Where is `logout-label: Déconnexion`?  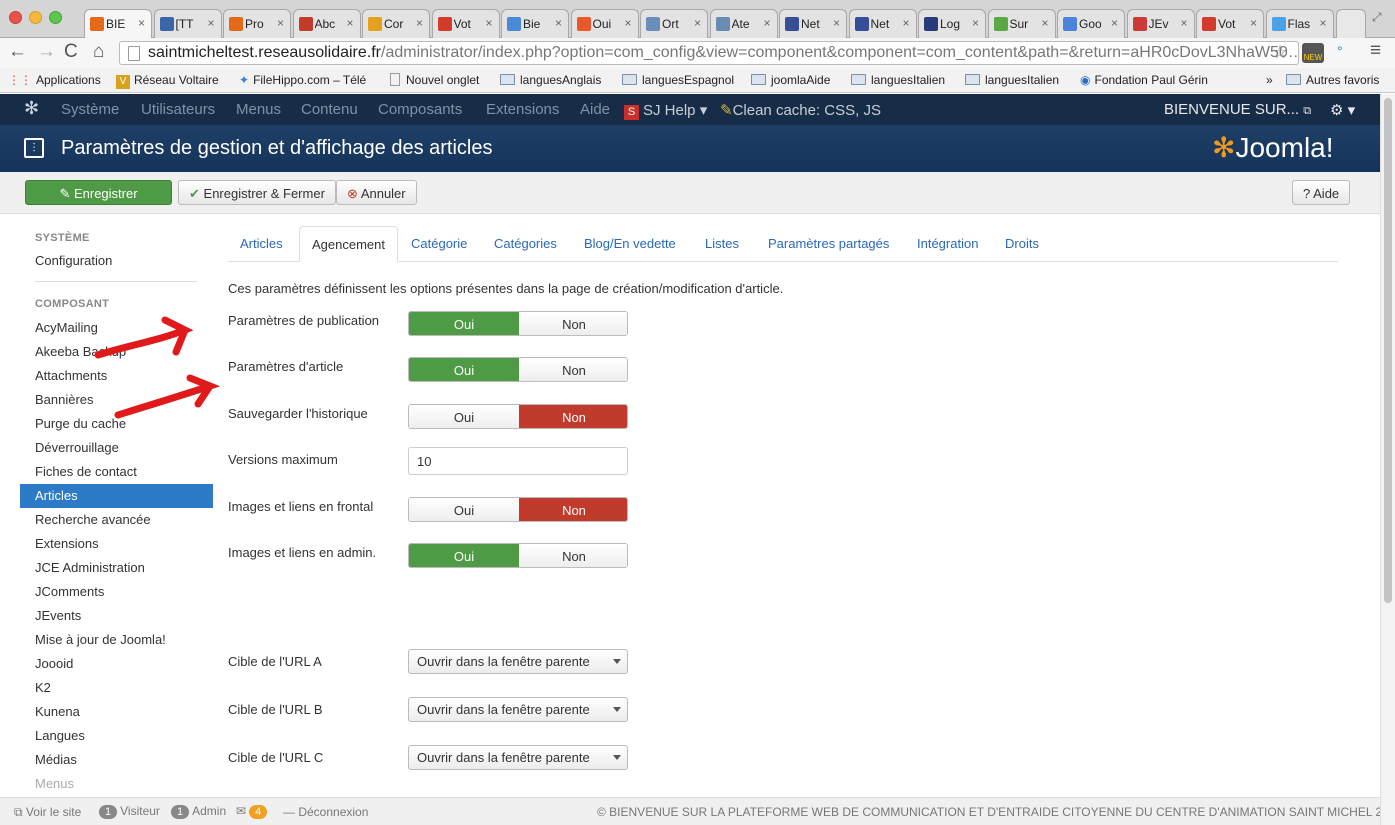
logout-label: Déconnexion is located at coordinates (333, 812).